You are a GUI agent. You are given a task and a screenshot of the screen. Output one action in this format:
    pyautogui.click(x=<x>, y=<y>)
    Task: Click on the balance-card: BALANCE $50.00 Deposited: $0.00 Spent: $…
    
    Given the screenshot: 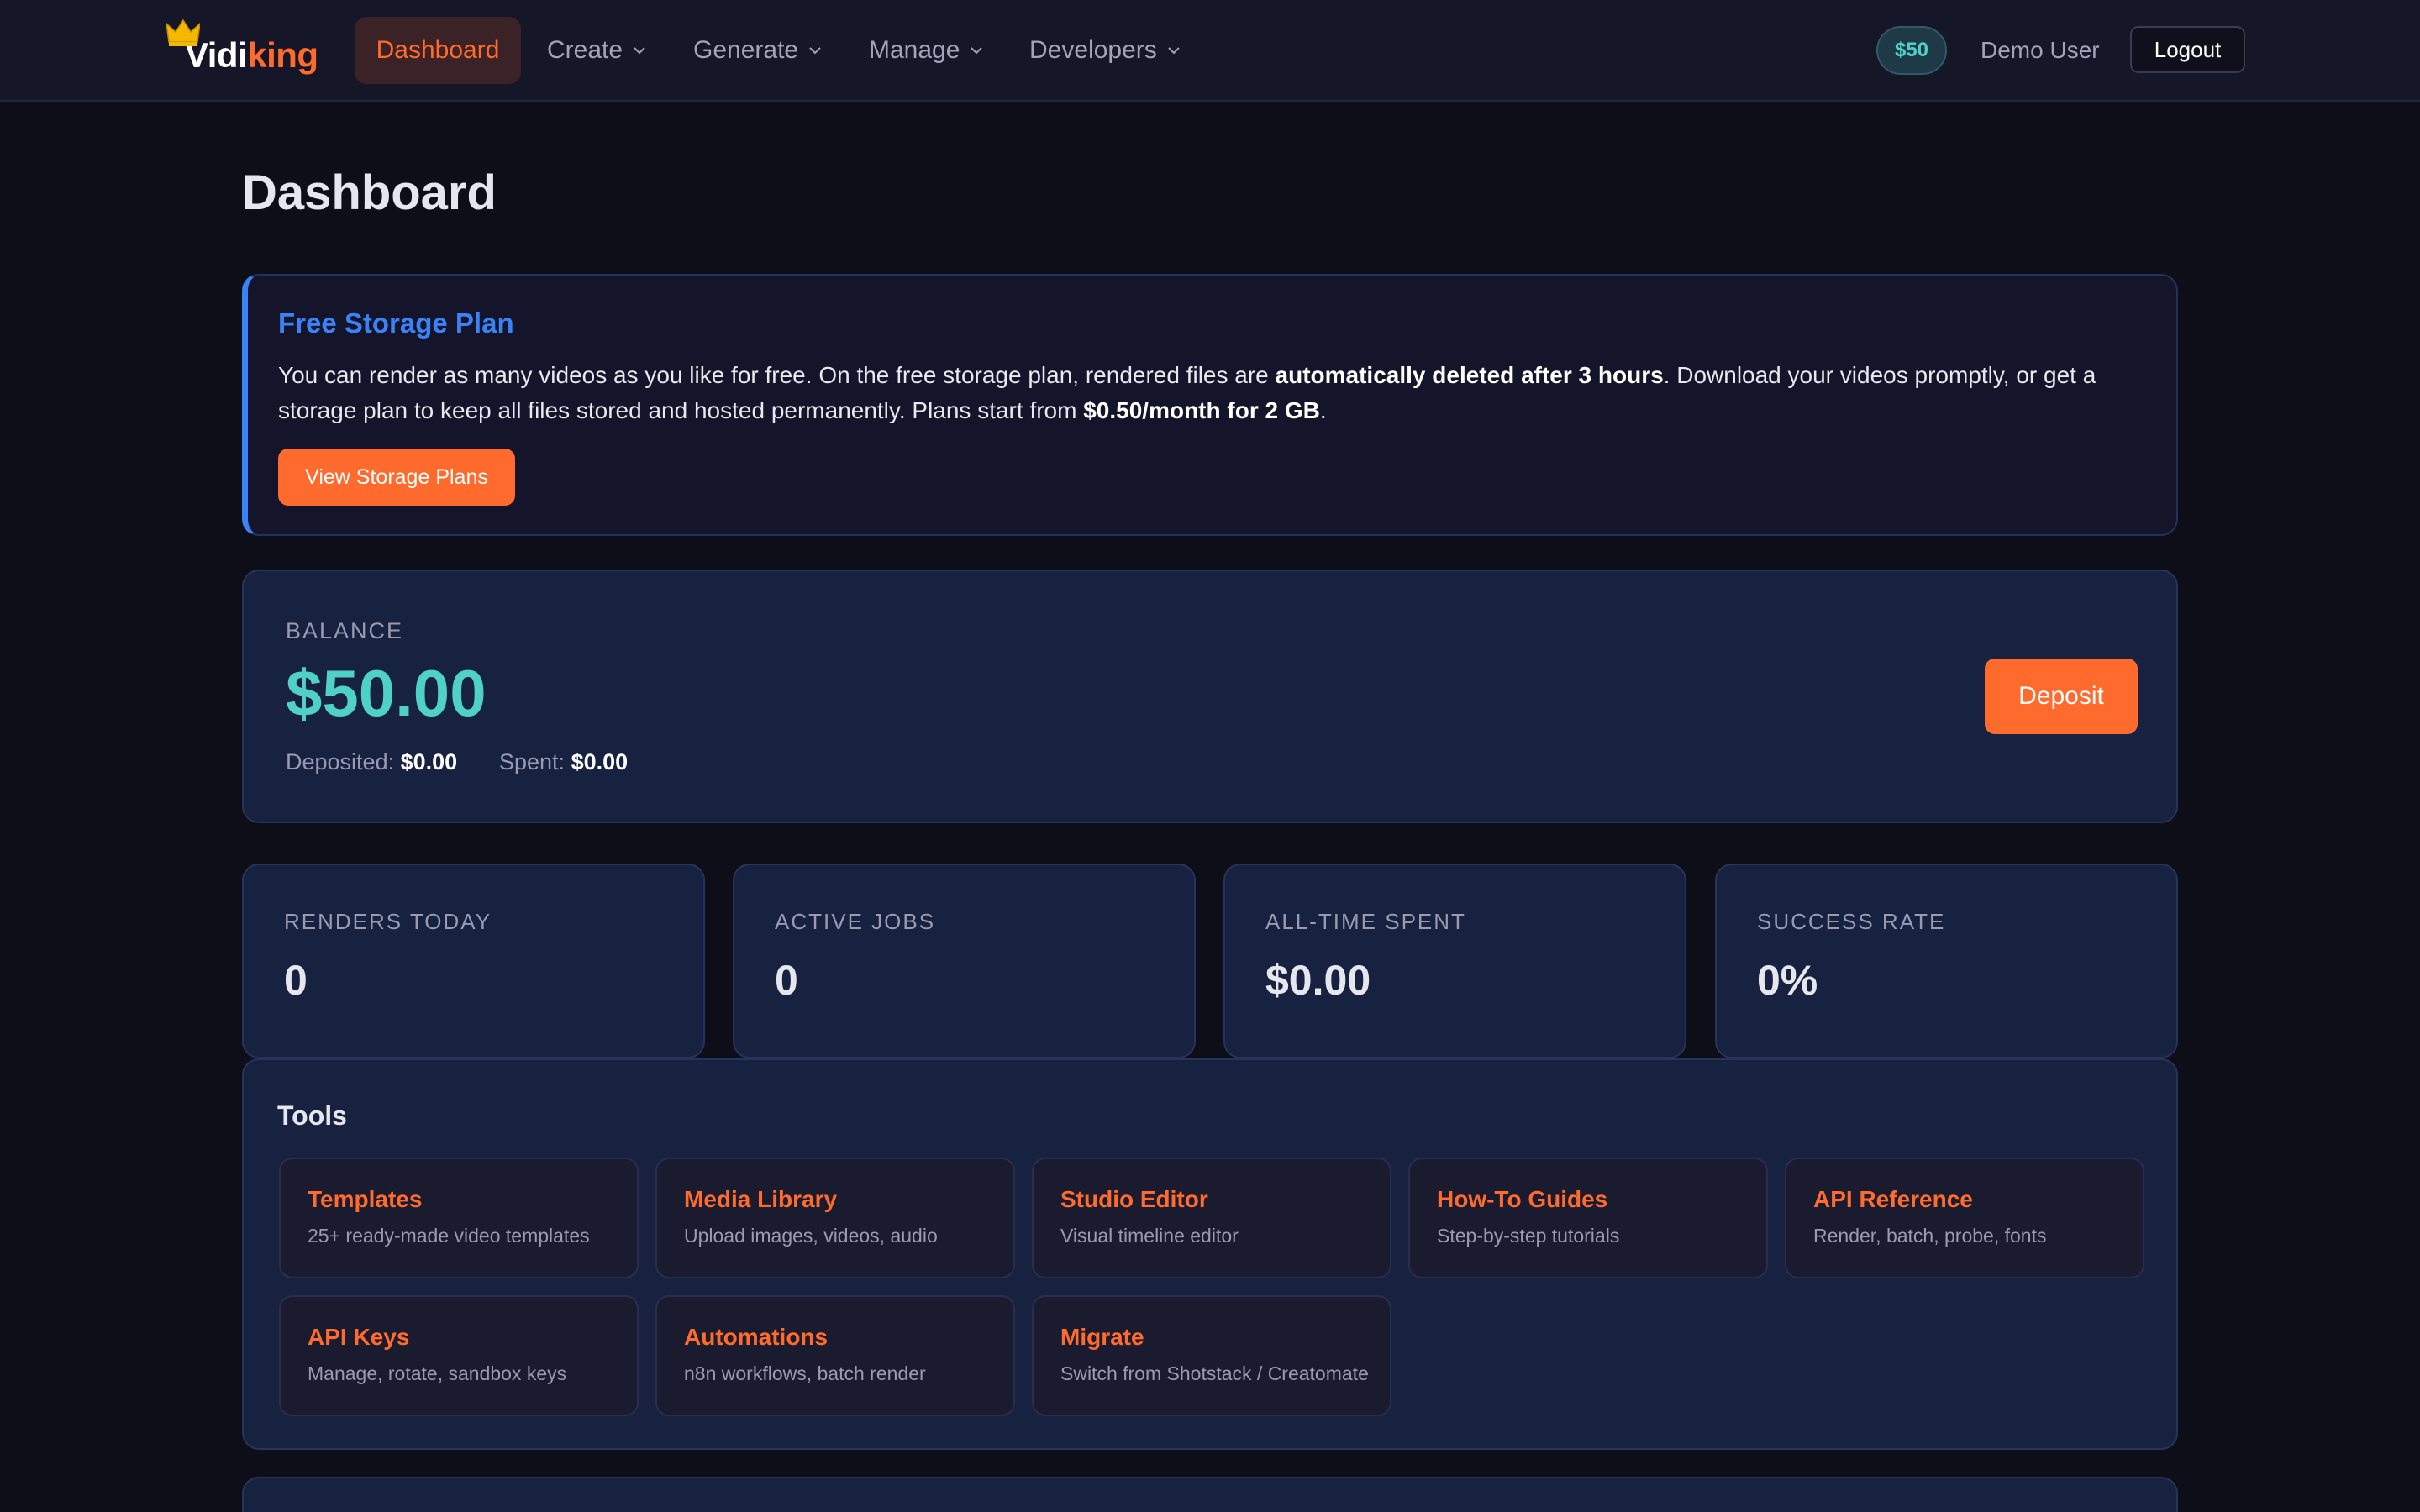 What is the action you would take?
    pyautogui.click(x=1210, y=696)
    